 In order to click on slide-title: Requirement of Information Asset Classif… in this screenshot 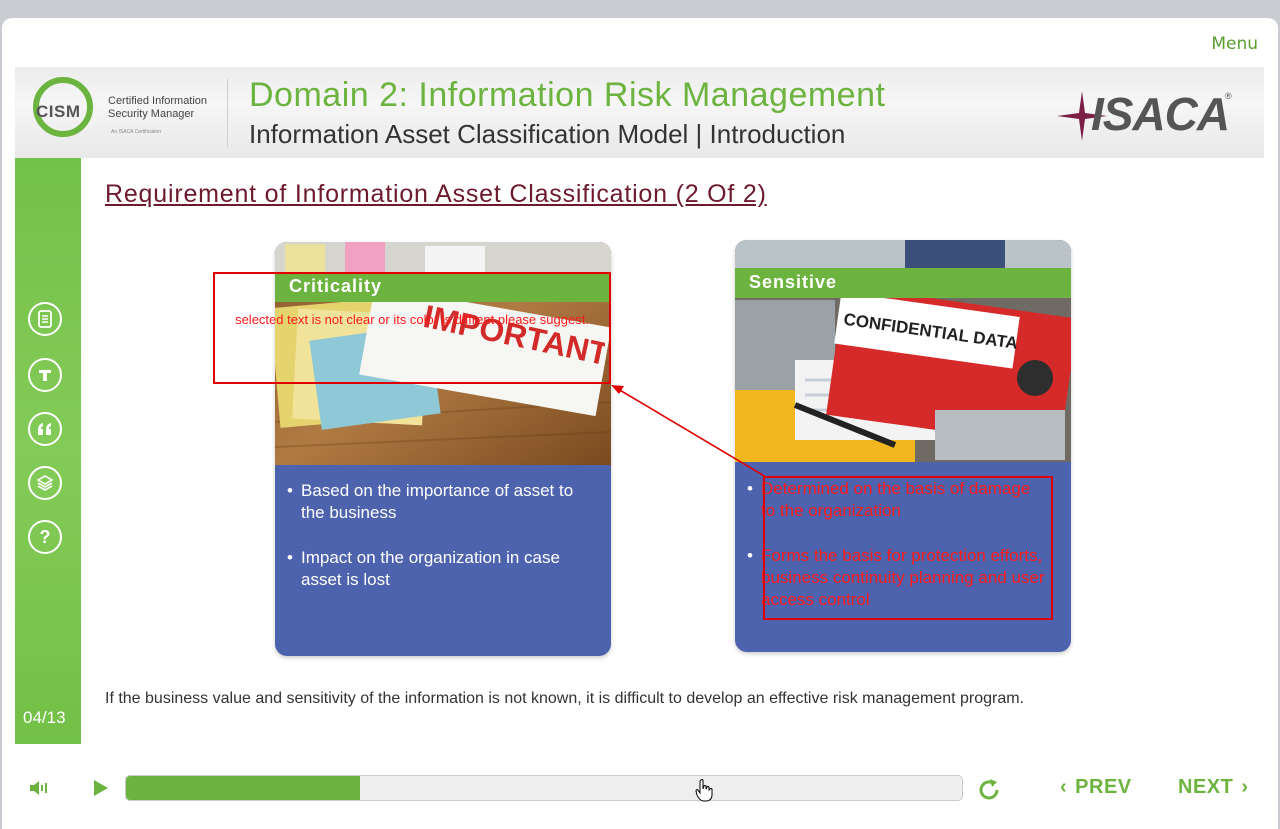, I will do `click(436, 194)`.